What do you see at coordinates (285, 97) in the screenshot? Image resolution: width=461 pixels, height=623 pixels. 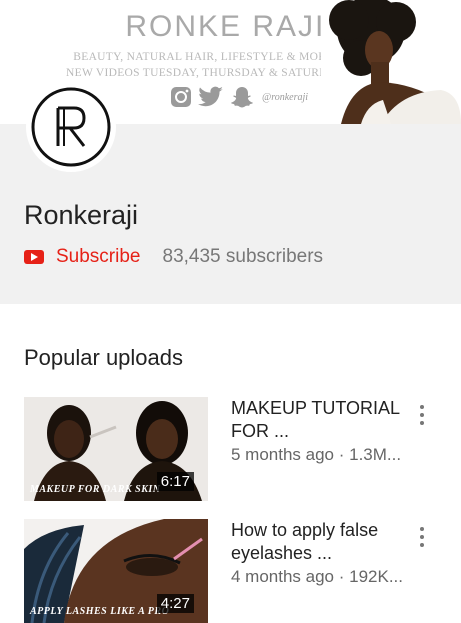 I see `social-handle: @ronkeraji` at bounding box center [285, 97].